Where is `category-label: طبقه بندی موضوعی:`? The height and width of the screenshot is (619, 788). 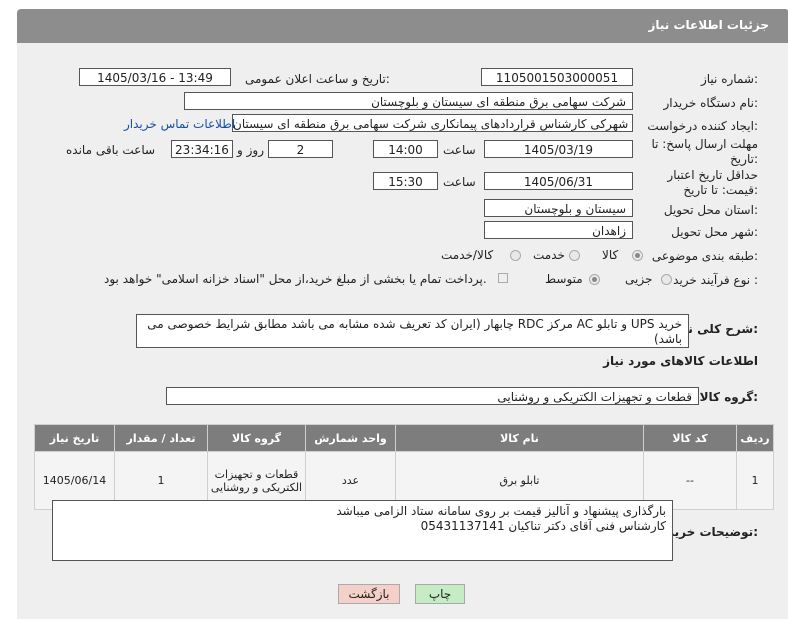
category-label: طبقه بندی موضوعی: is located at coordinates (704, 256).